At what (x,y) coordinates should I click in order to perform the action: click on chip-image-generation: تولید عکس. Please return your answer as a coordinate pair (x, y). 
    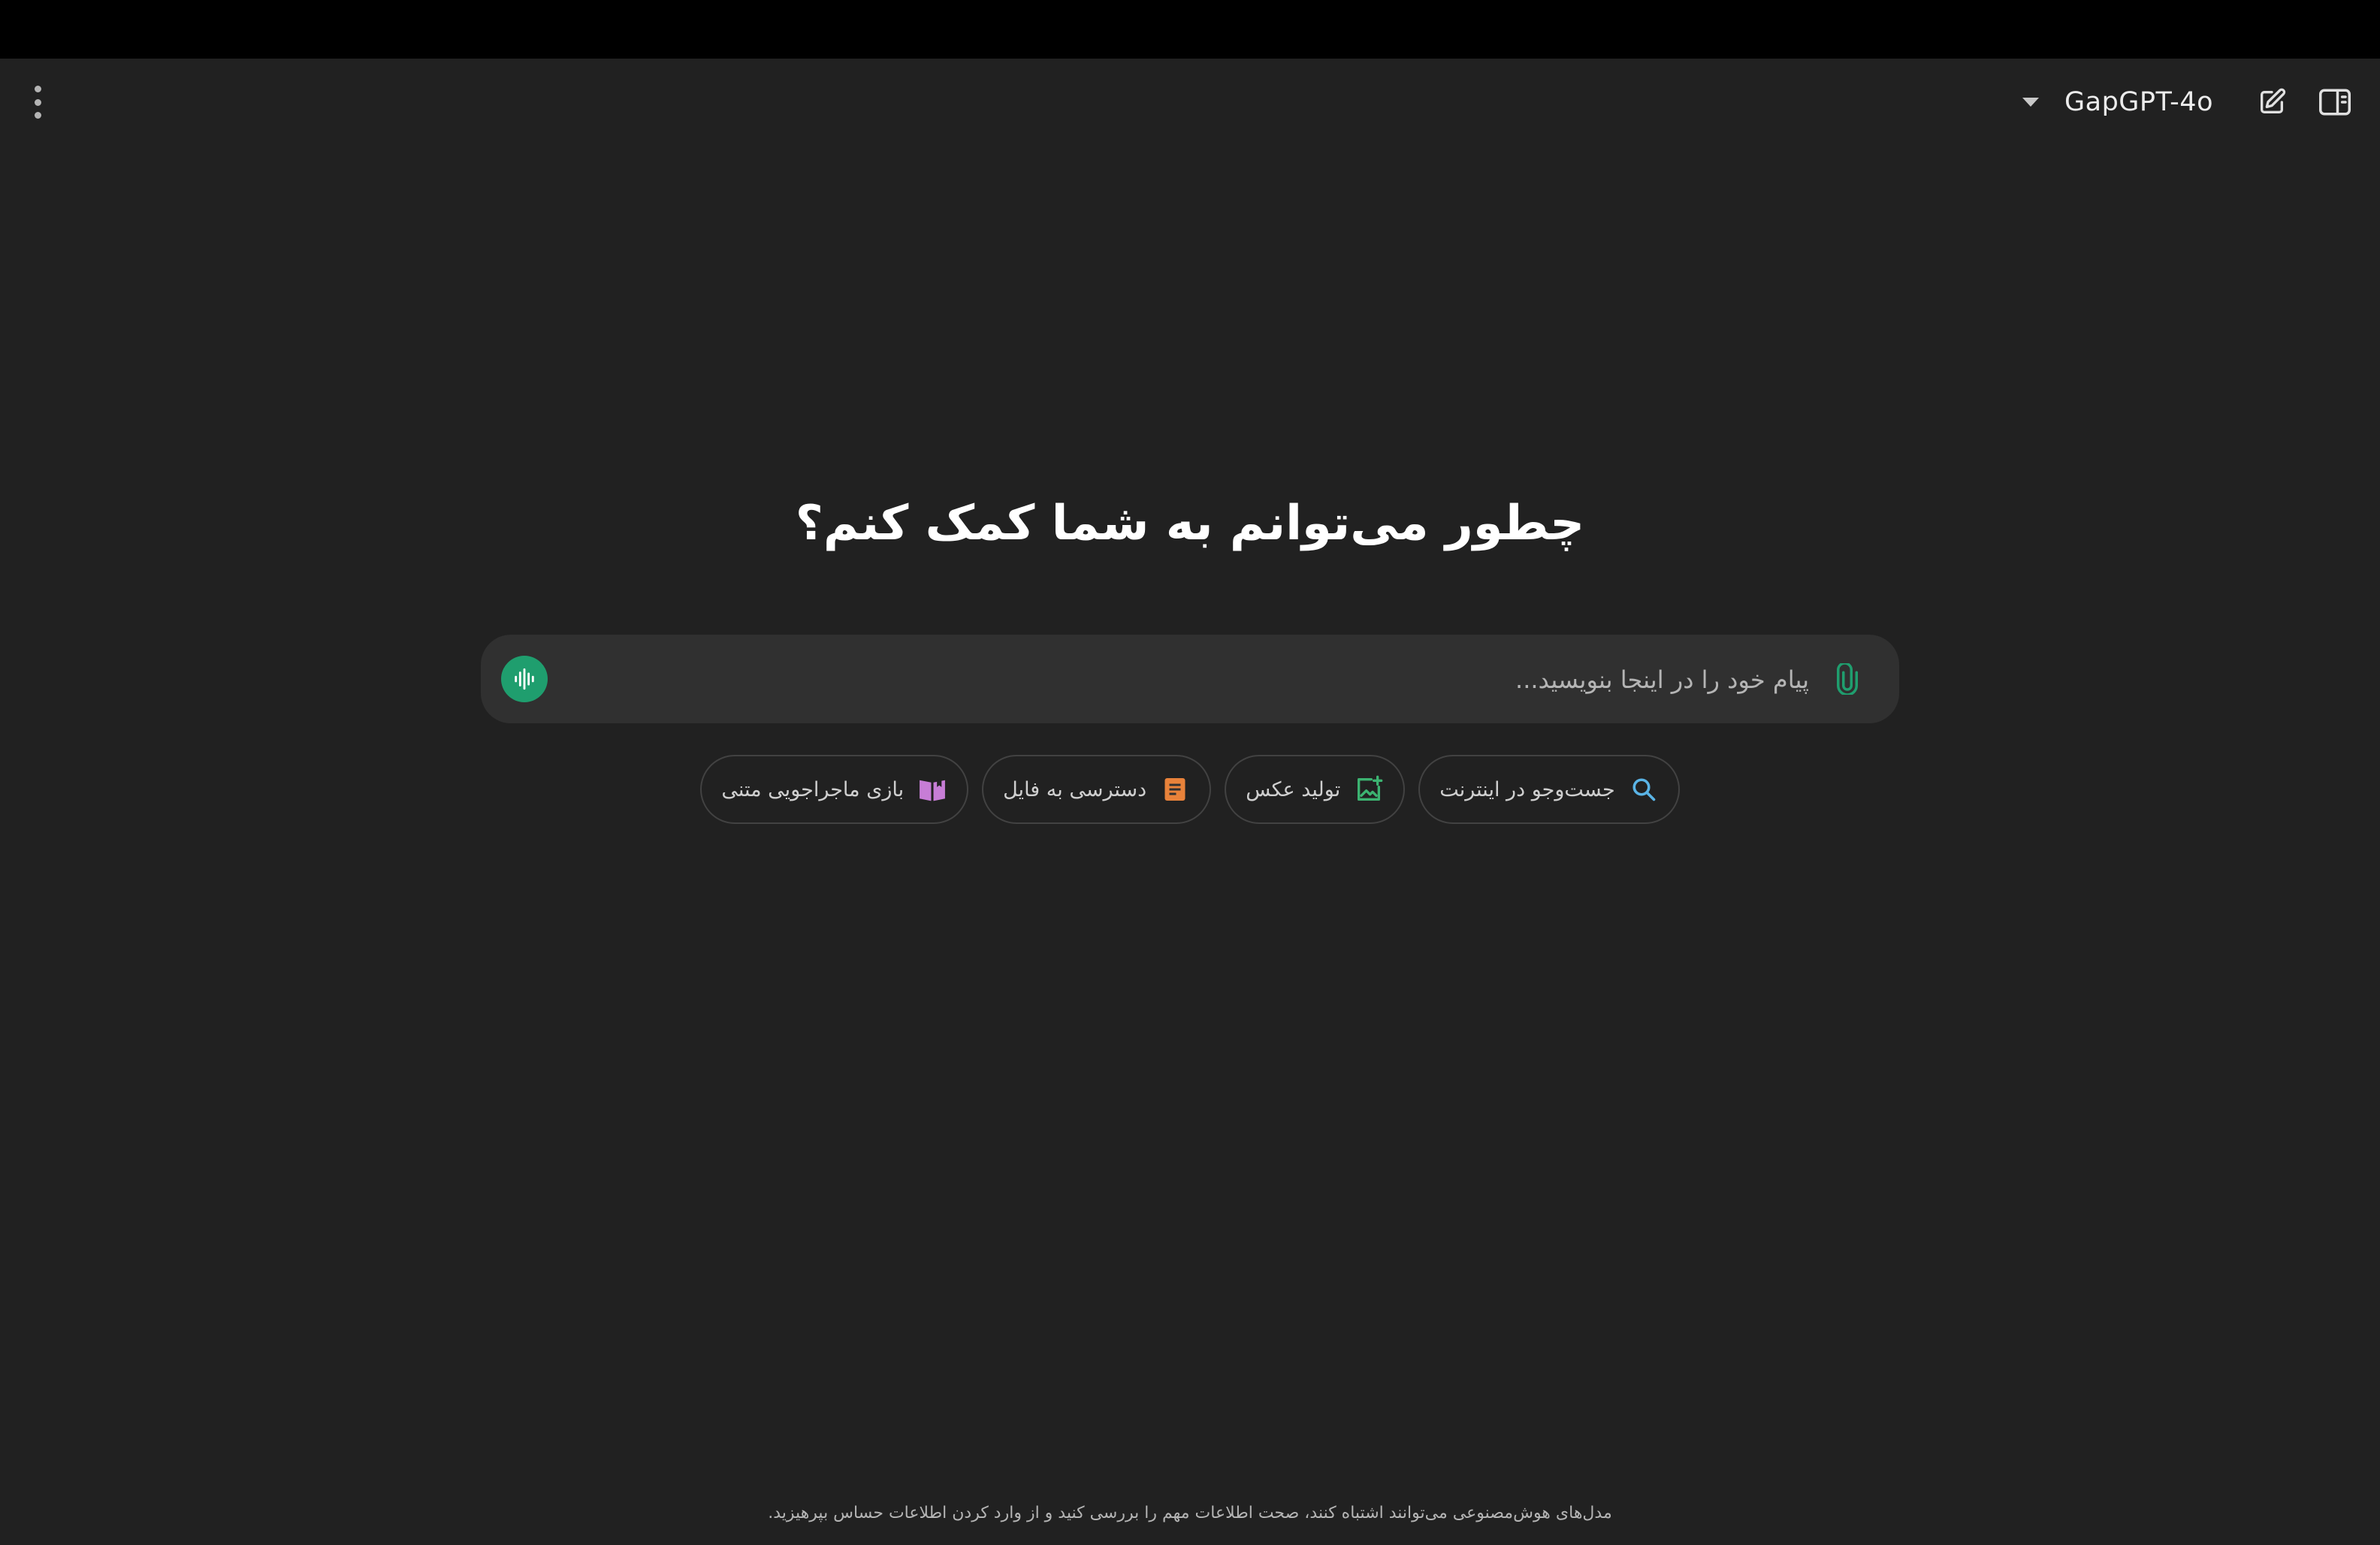
    Looking at the image, I should click on (1315, 789).